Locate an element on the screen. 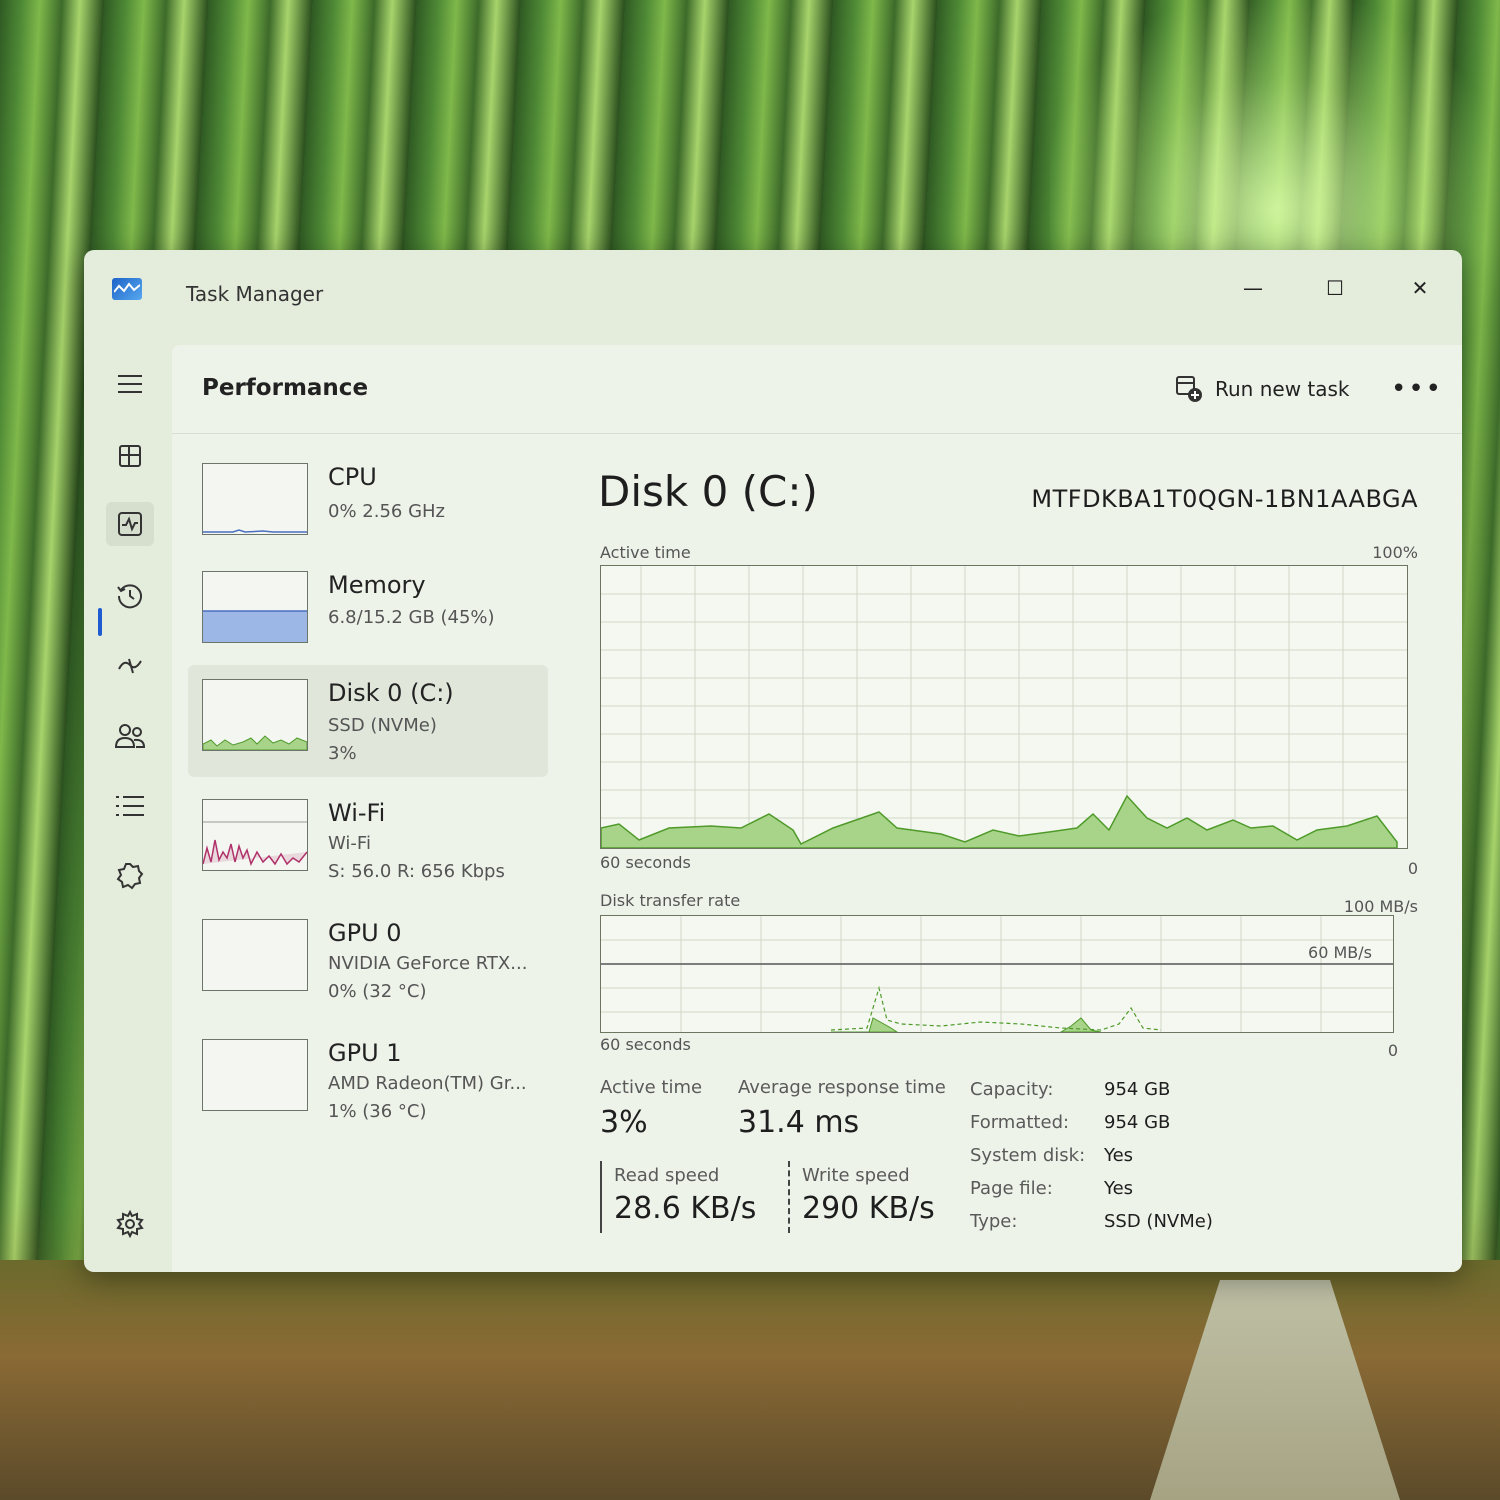  active-time-area is located at coordinates (999, 821).